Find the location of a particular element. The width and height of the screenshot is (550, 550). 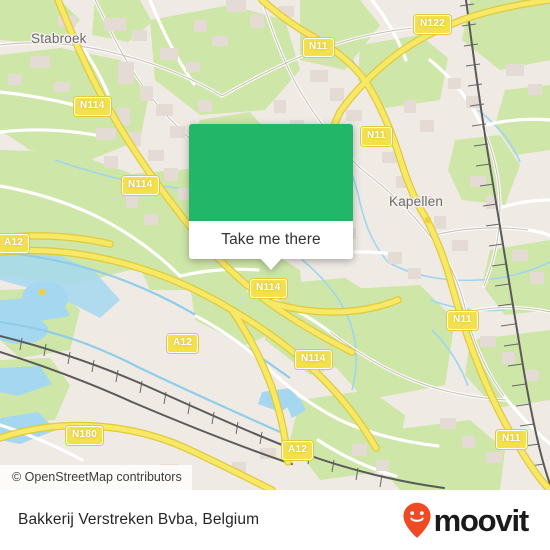

take-me-there-button: Take me there is located at coordinates (271, 240).